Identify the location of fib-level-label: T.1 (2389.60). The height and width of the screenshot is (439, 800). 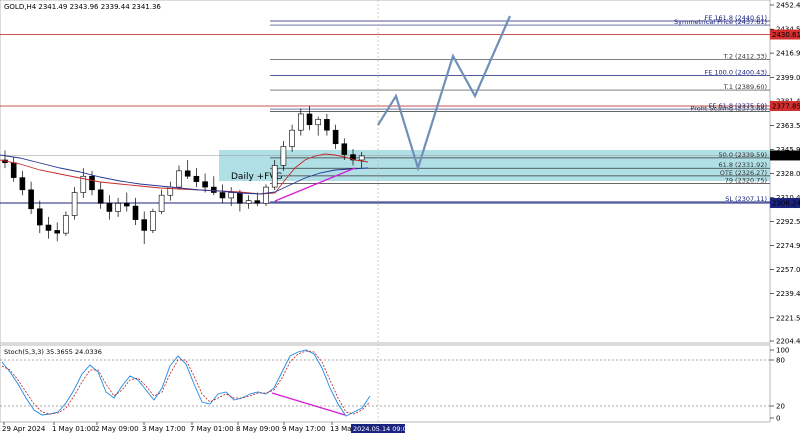
(745, 87).